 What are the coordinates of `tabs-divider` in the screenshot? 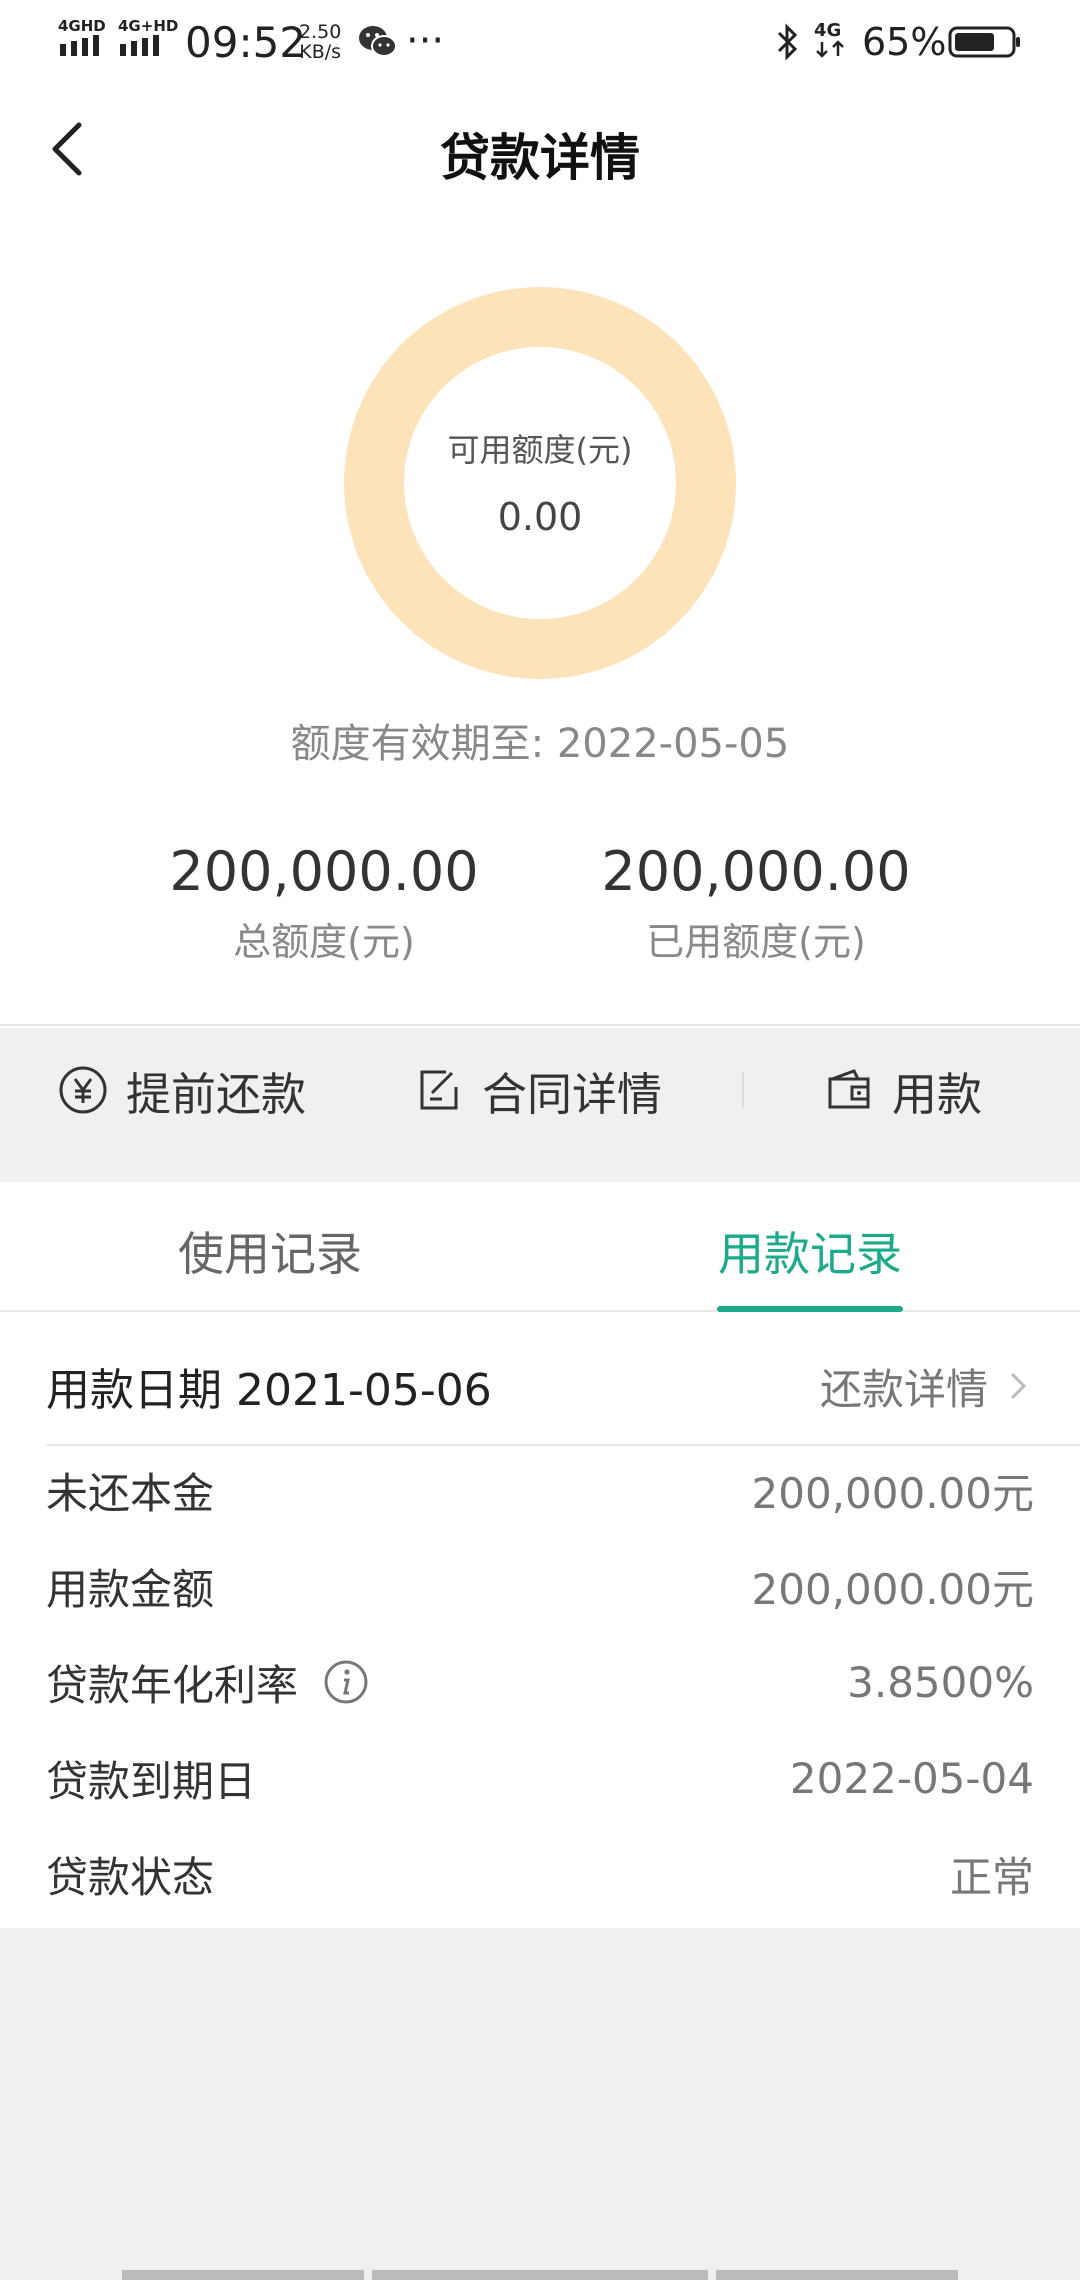 It's located at (540, 1311).